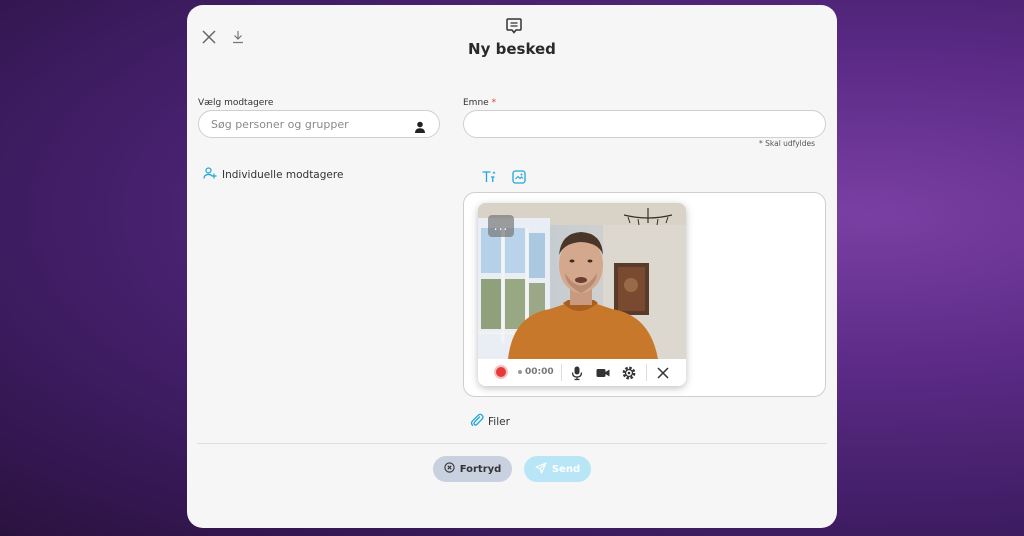 This screenshot has height=536, width=1024. I want to click on subject-label: Emne *, so click(480, 103).